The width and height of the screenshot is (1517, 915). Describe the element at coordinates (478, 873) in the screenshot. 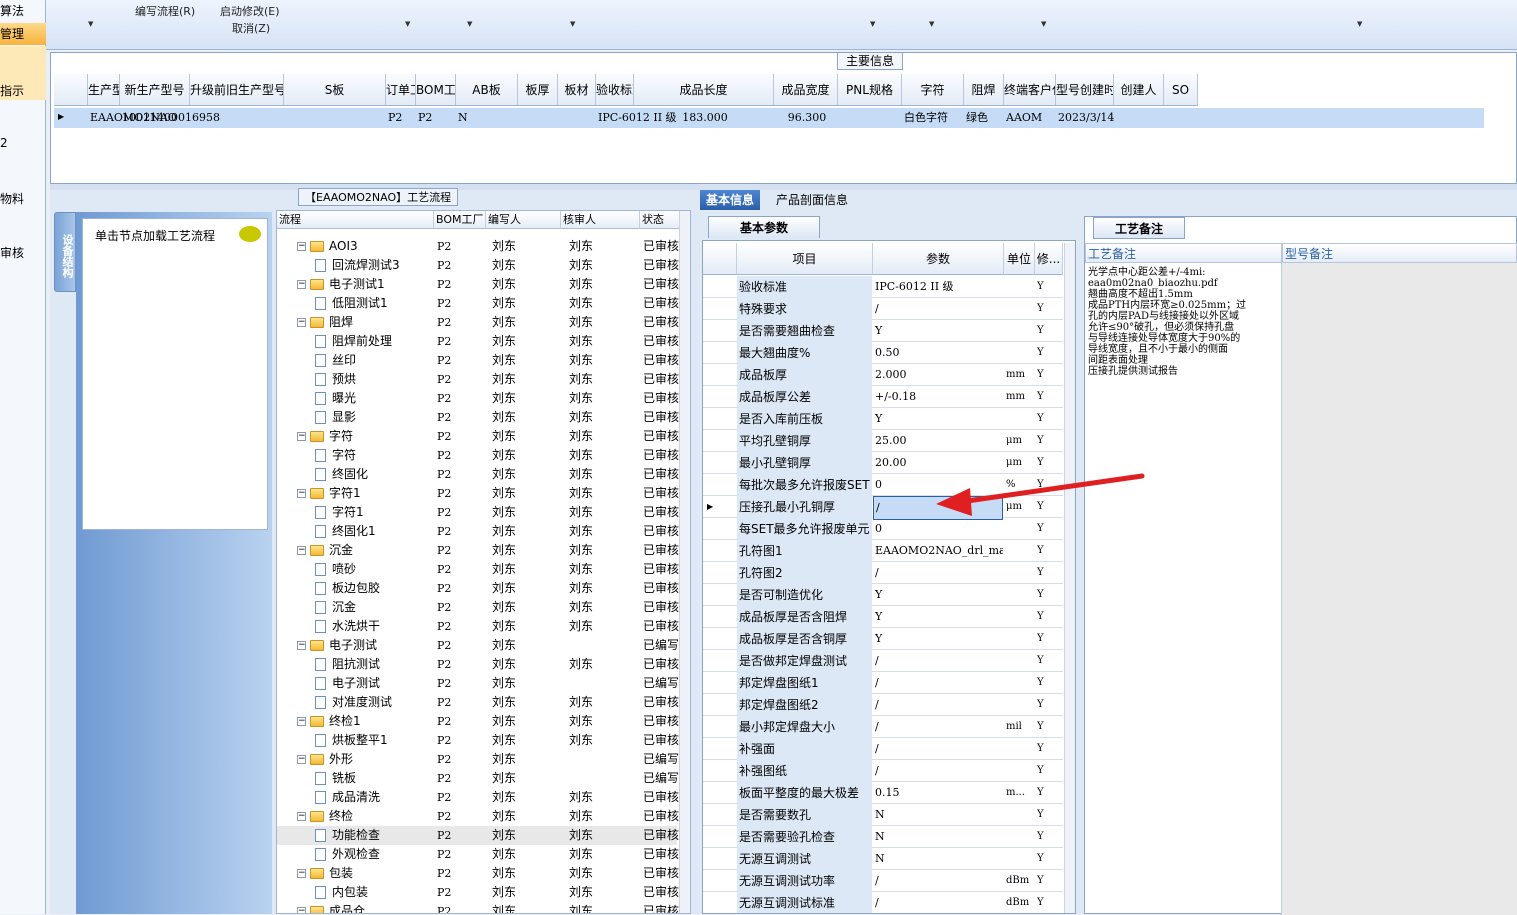

I see `tree-row: − 包装 P2 刘东 刘东 已审核` at that location.